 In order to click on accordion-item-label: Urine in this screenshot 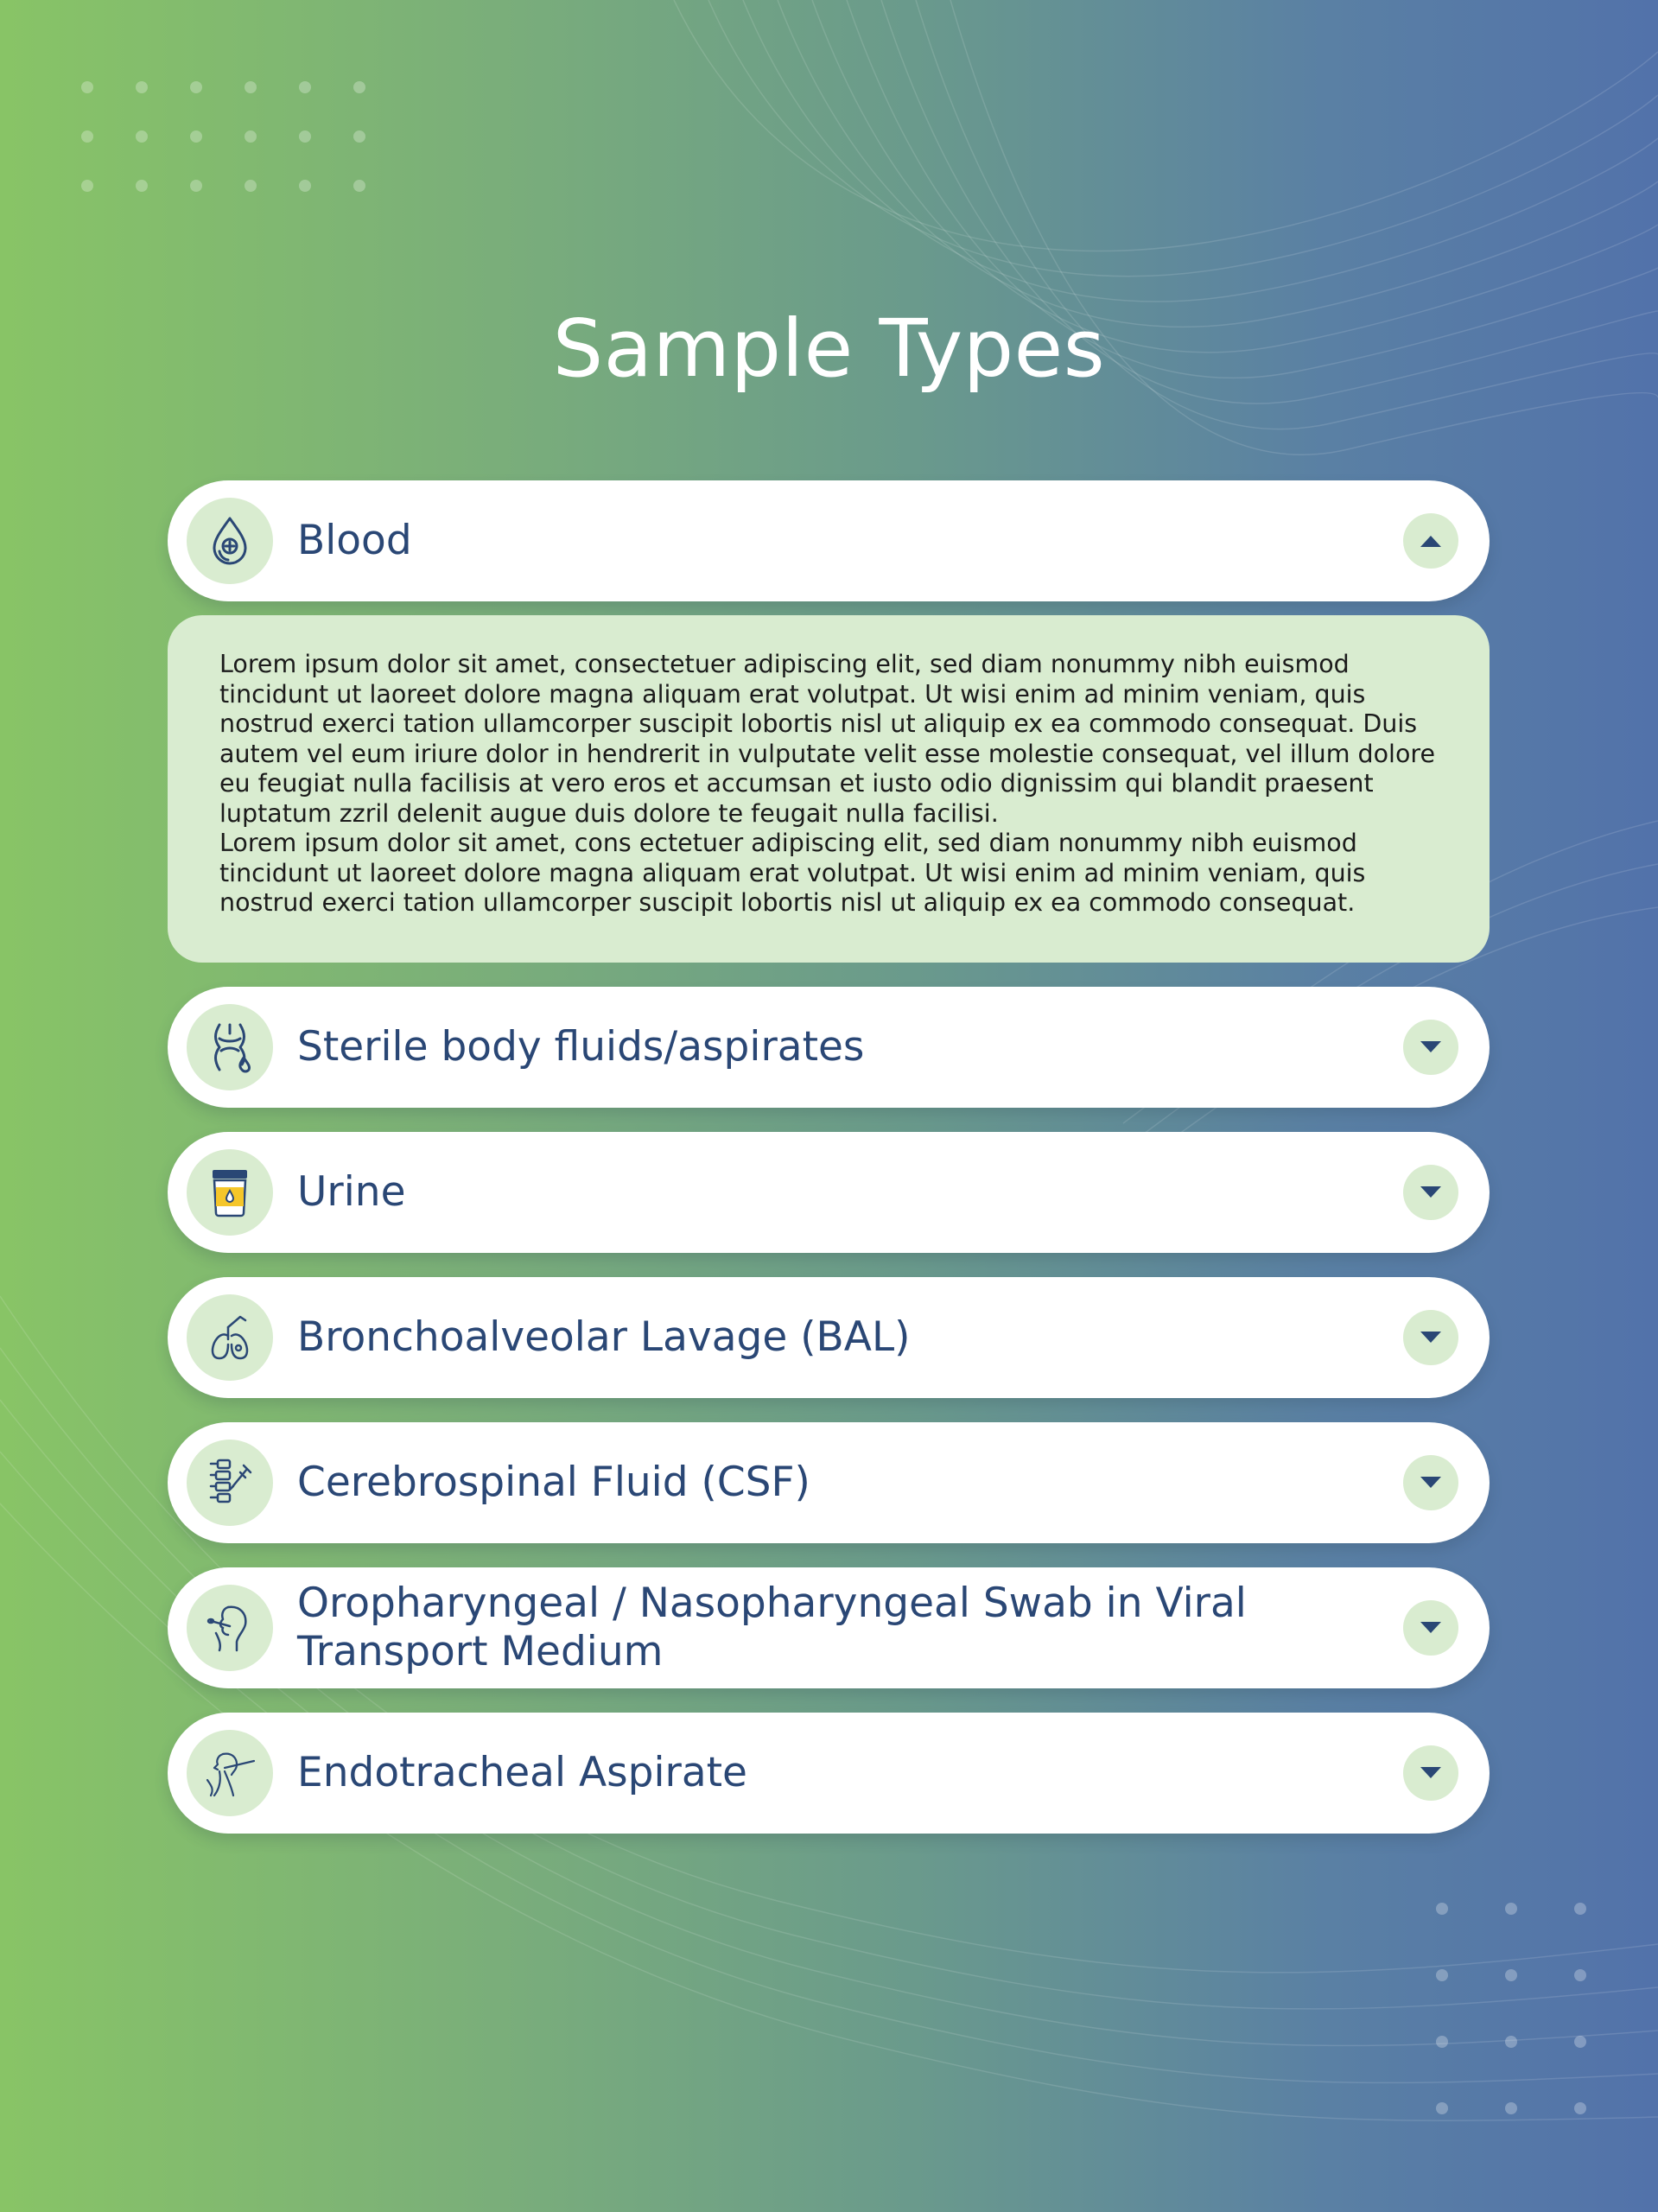, I will do `click(351, 1192)`.